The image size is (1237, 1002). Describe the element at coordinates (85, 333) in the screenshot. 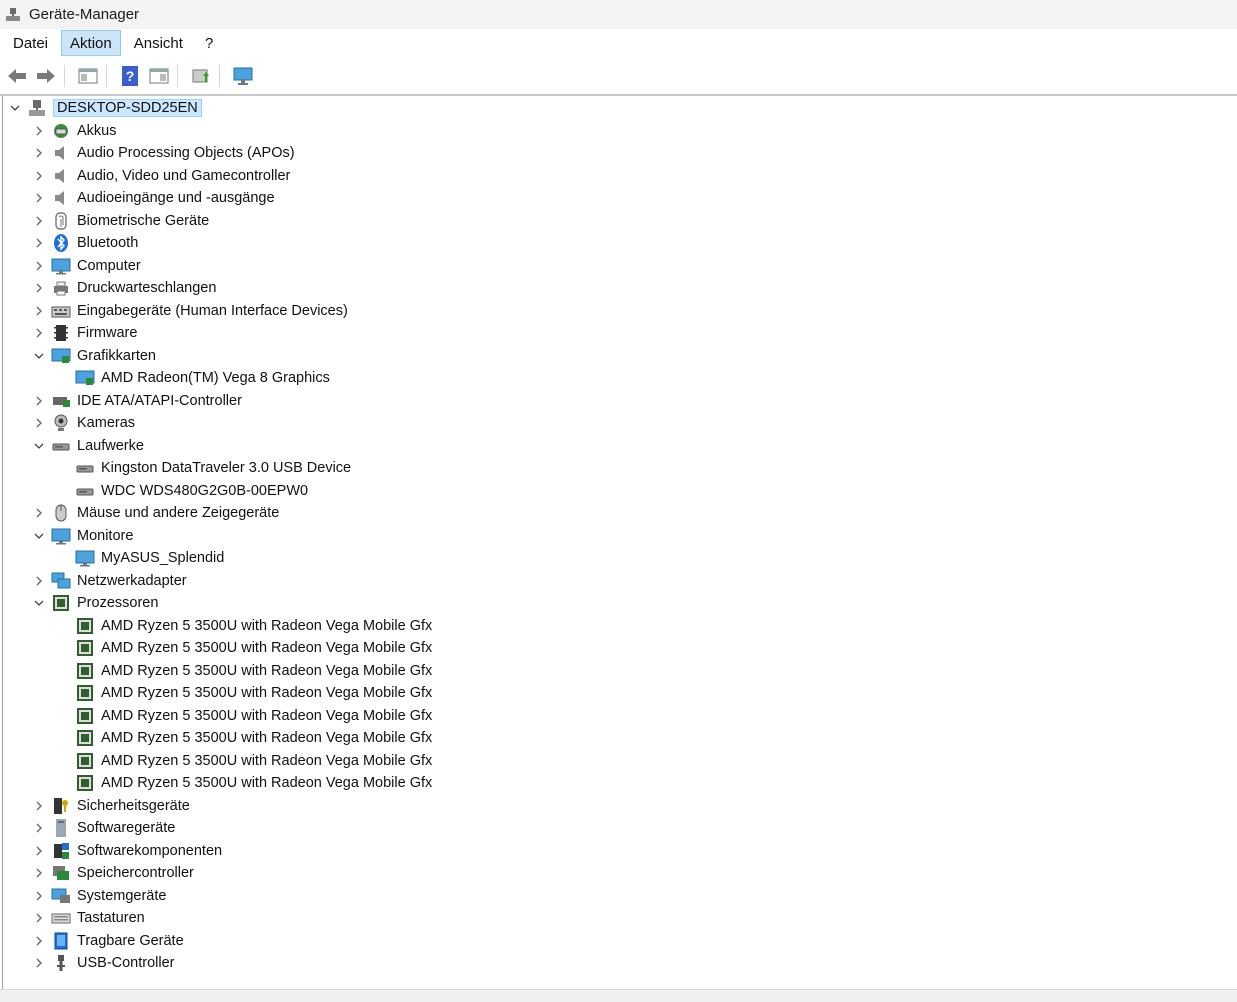

I see `tree-category-node: Firmware` at that location.